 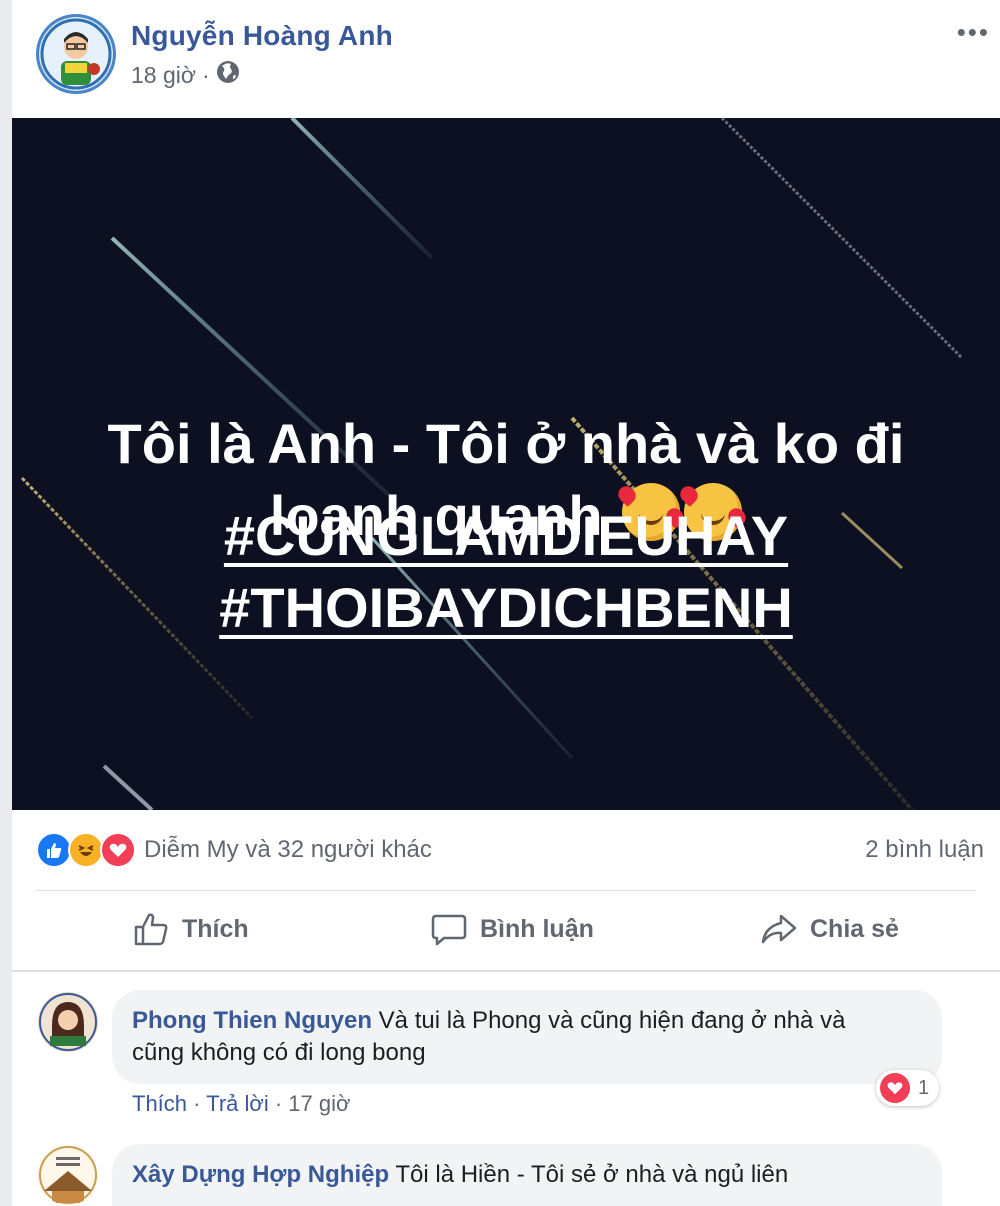 What do you see at coordinates (924, 850) in the screenshot?
I see `comment-count: 2 bình luận` at bounding box center [924, 850].